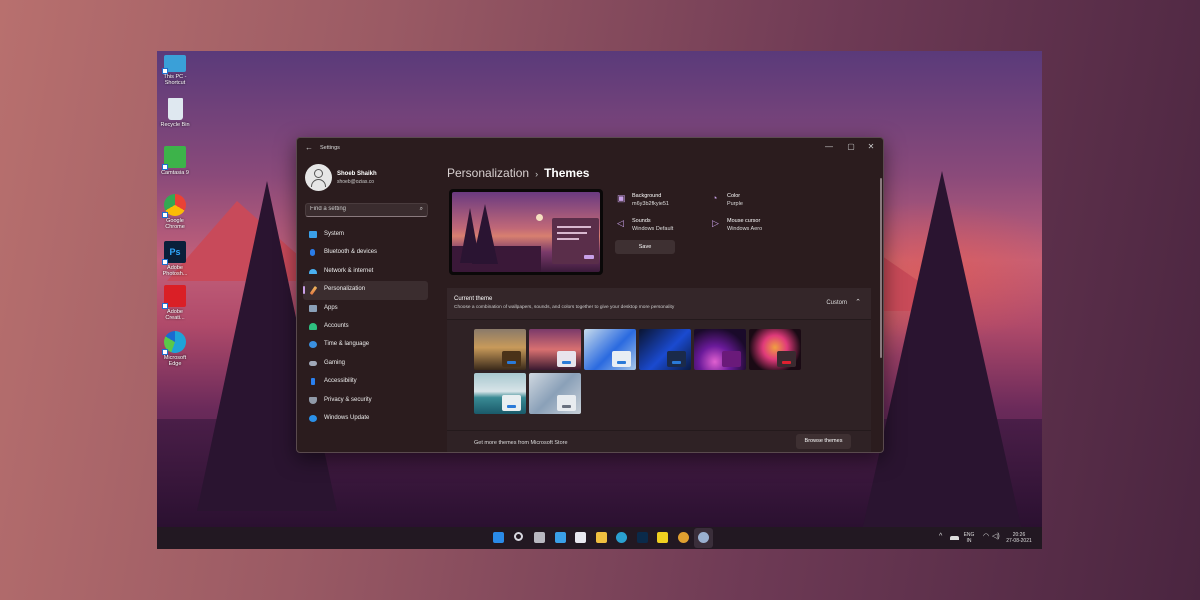  Describe the element at coordinates (313, 382) in the screenshot. I see `accessibility-icon` at that location.